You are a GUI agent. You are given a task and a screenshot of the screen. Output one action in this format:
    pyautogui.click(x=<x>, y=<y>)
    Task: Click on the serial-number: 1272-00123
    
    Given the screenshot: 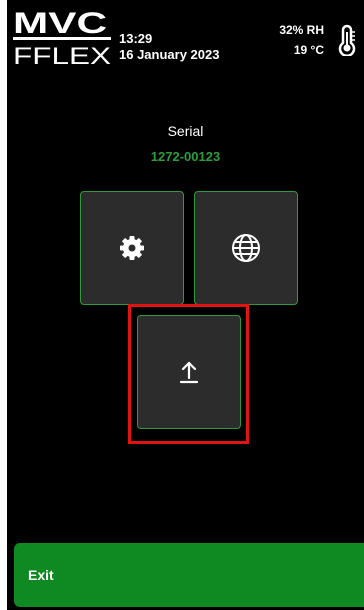 What is the action you would take?
    pyautogui.click(x=185, y=156)
    